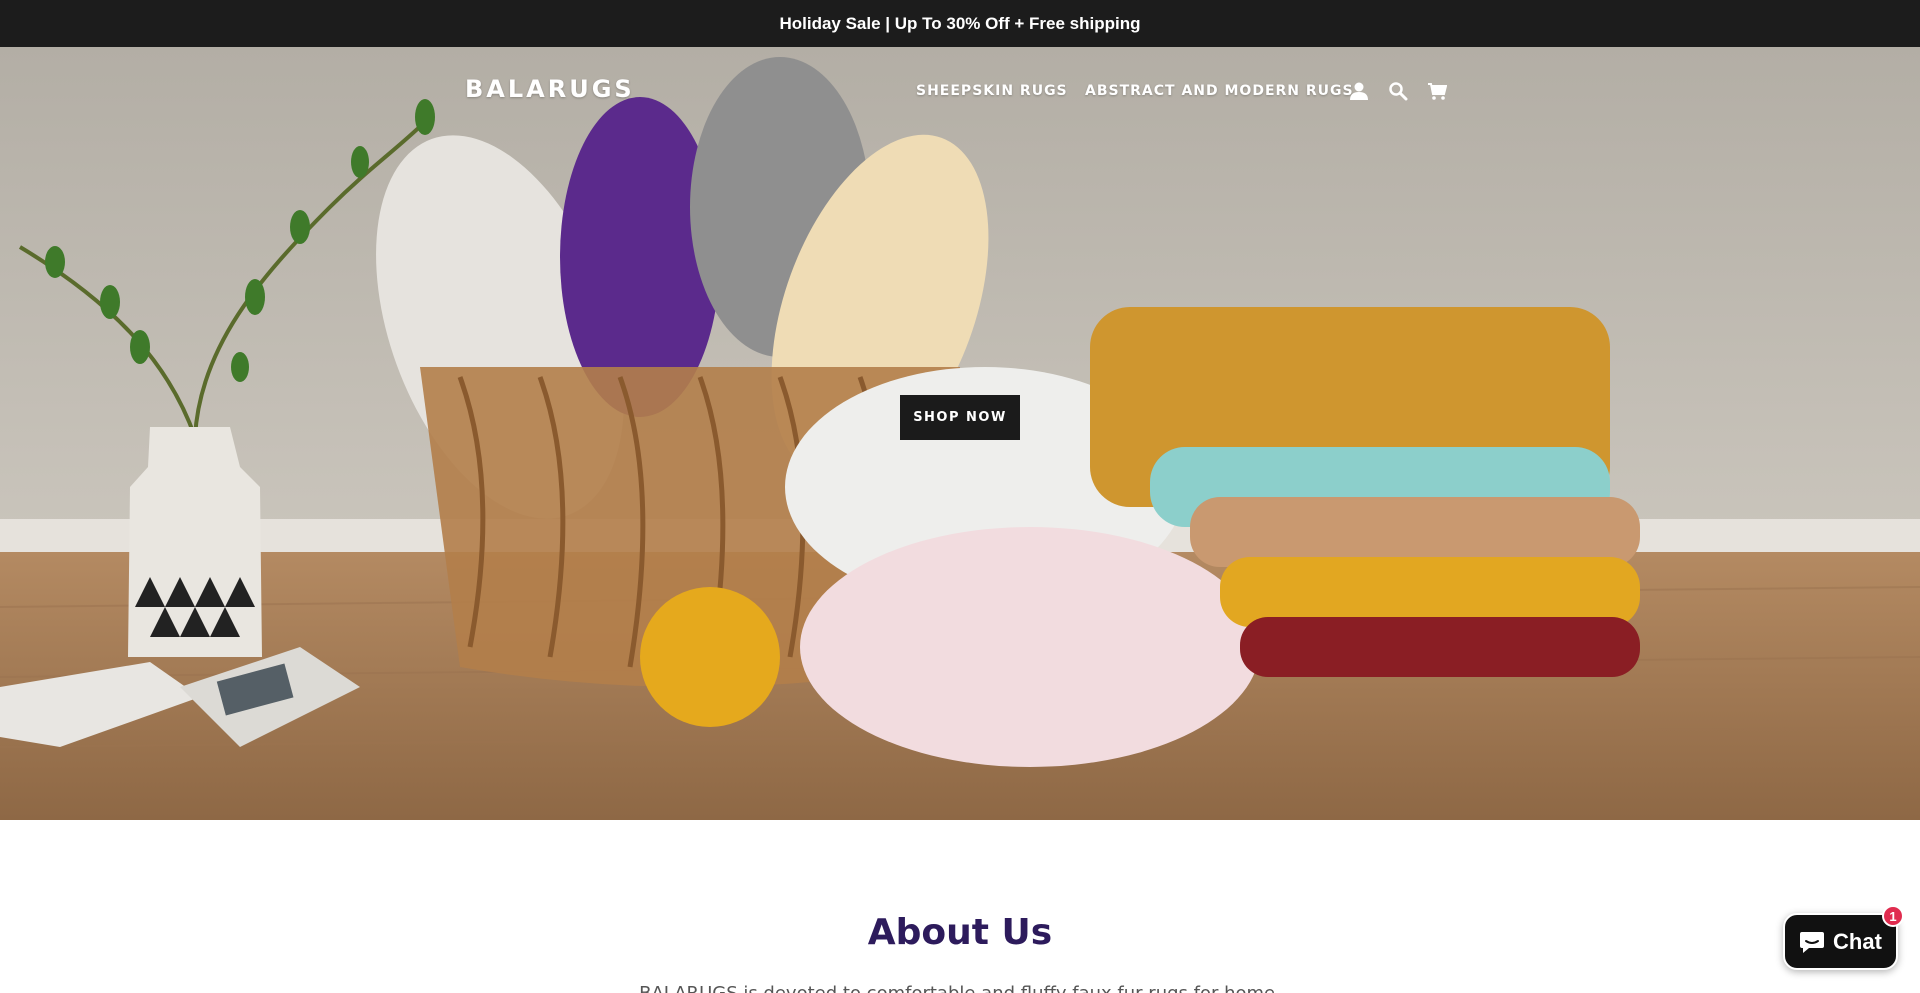  What do you see at coordinates (960, 932) in the screenshot?
I see `about-title: About Us` at bounding box center [960, 932].